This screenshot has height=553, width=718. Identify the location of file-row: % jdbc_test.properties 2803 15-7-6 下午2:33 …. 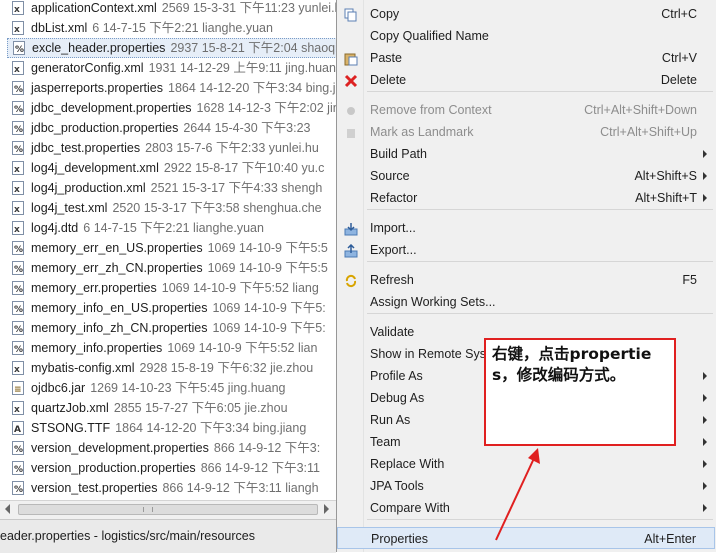
(168, 148).